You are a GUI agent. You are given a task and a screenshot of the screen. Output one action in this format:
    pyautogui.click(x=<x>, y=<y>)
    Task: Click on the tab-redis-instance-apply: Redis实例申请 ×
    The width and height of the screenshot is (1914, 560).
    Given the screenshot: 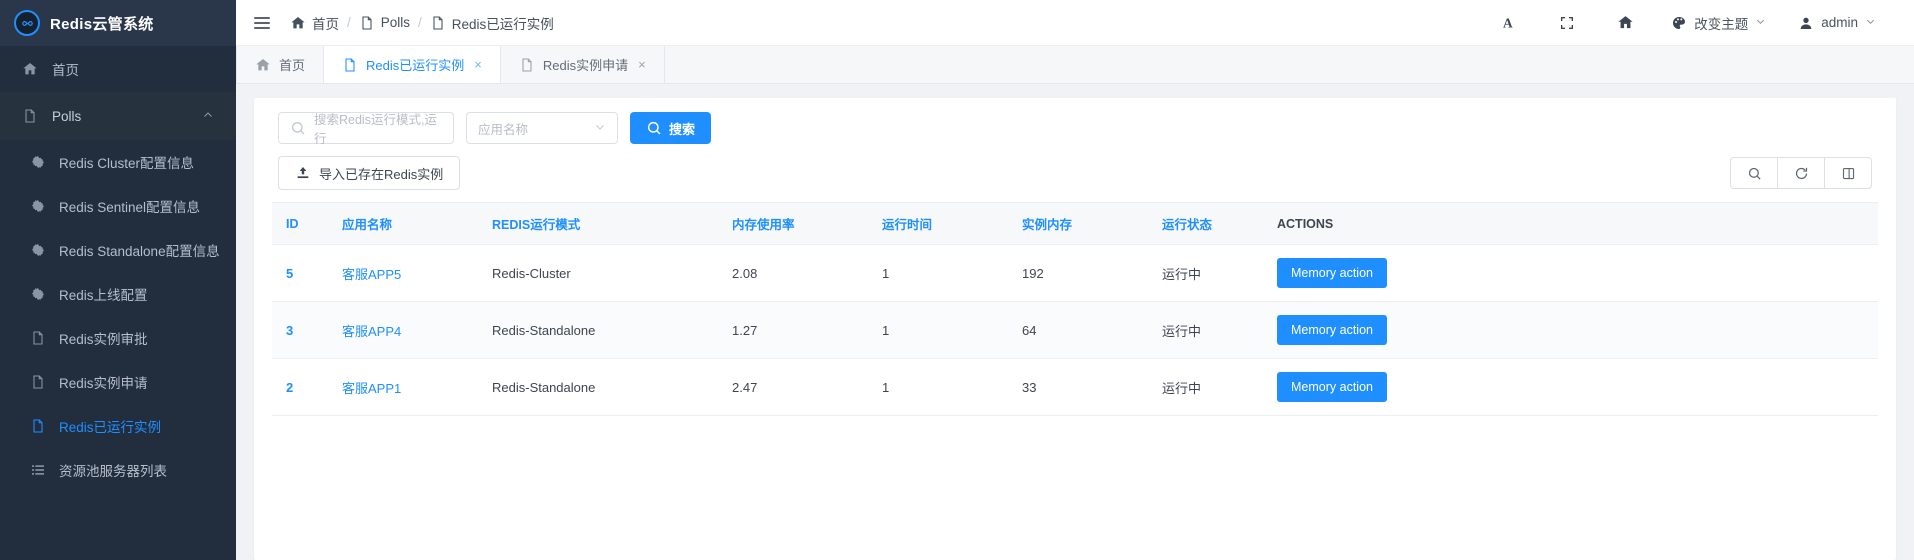 What is the action you would take?
    pyautogui.click(x=582, y=64)
    